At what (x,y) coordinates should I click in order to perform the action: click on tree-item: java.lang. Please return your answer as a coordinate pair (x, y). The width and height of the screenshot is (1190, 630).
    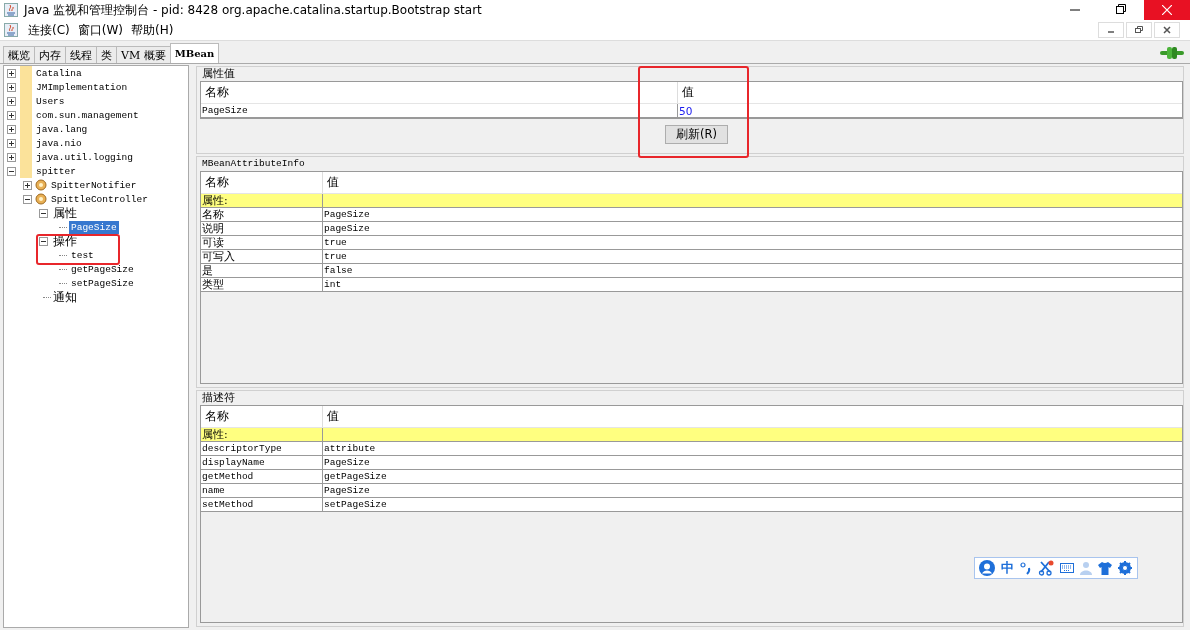
    Looking at the image, I should click on (62, 129).